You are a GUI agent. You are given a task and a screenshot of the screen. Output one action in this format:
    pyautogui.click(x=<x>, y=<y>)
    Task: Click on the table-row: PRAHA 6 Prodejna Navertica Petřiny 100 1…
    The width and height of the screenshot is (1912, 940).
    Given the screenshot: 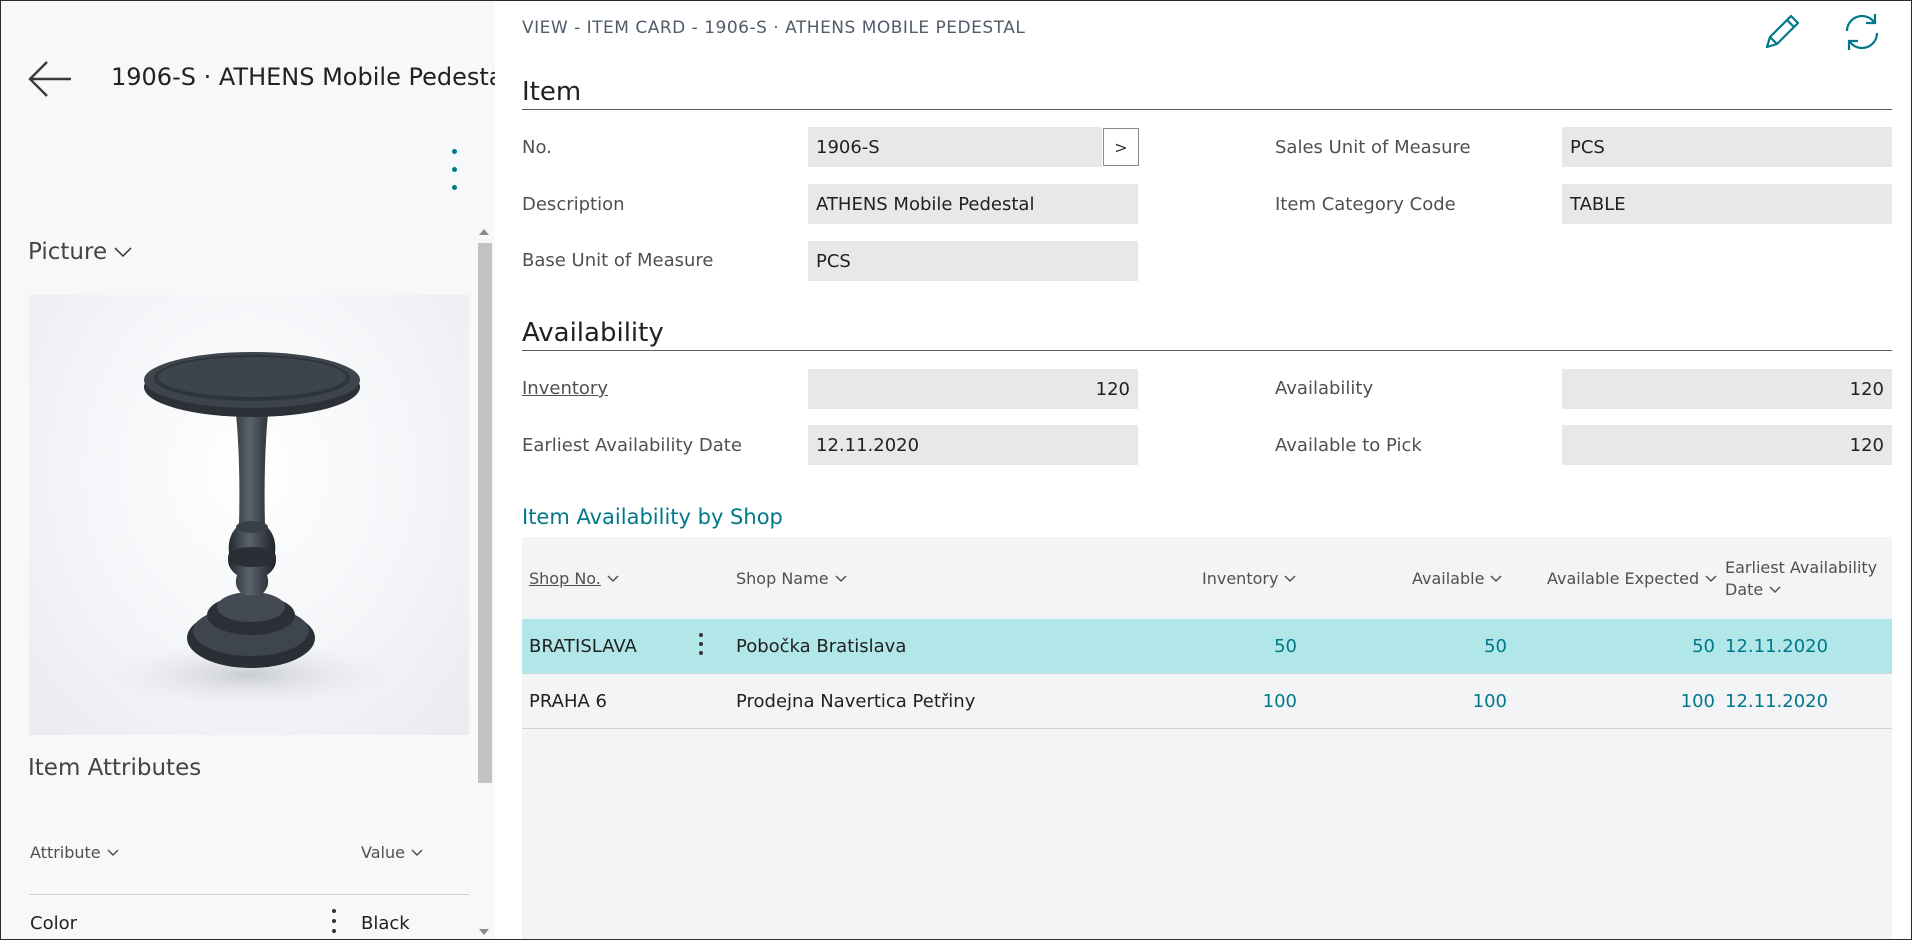 What is the action you would take?
    pyautogui.click(x=1207, y=701)
    